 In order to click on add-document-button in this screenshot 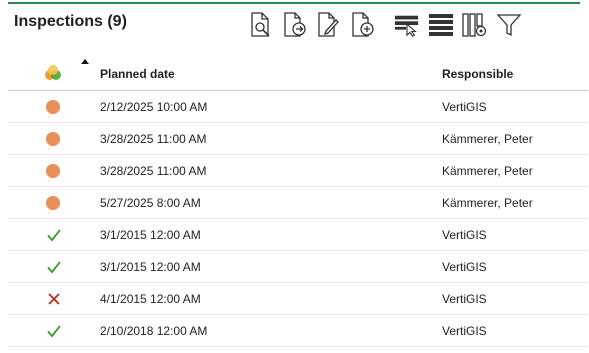, I will do `click(363, 25)`.